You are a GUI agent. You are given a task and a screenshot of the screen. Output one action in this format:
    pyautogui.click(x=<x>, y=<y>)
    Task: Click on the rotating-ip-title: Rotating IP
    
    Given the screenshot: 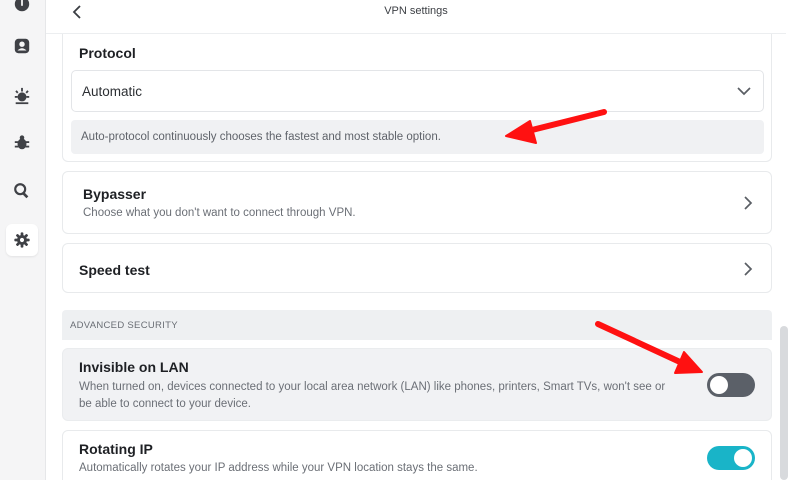 What is the action you would take?
    pyautogui.click(x=116, y=449)
    